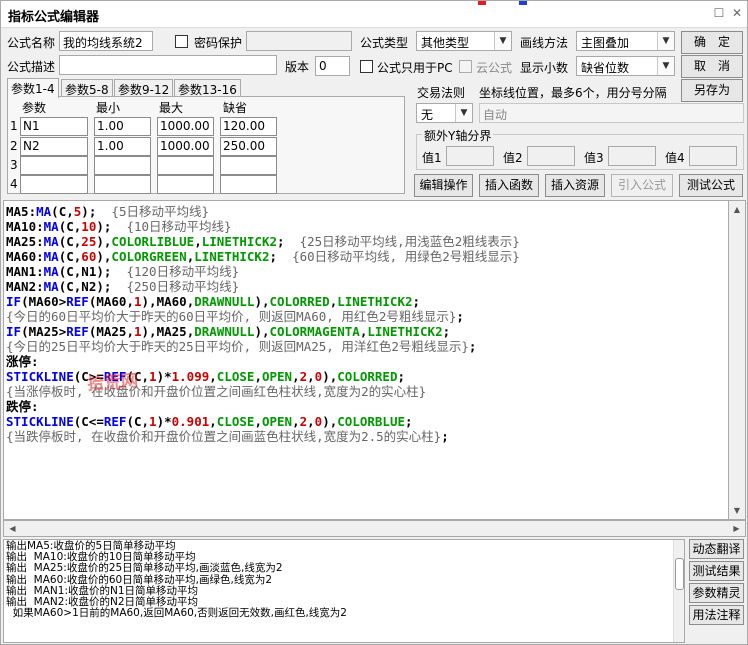 This screenshot has height=645, width=748. What do you see at coordinates (605, 43) in the screenshot?
I see `draw-method-value: 主图叠加` at bounding box center [605, 43].